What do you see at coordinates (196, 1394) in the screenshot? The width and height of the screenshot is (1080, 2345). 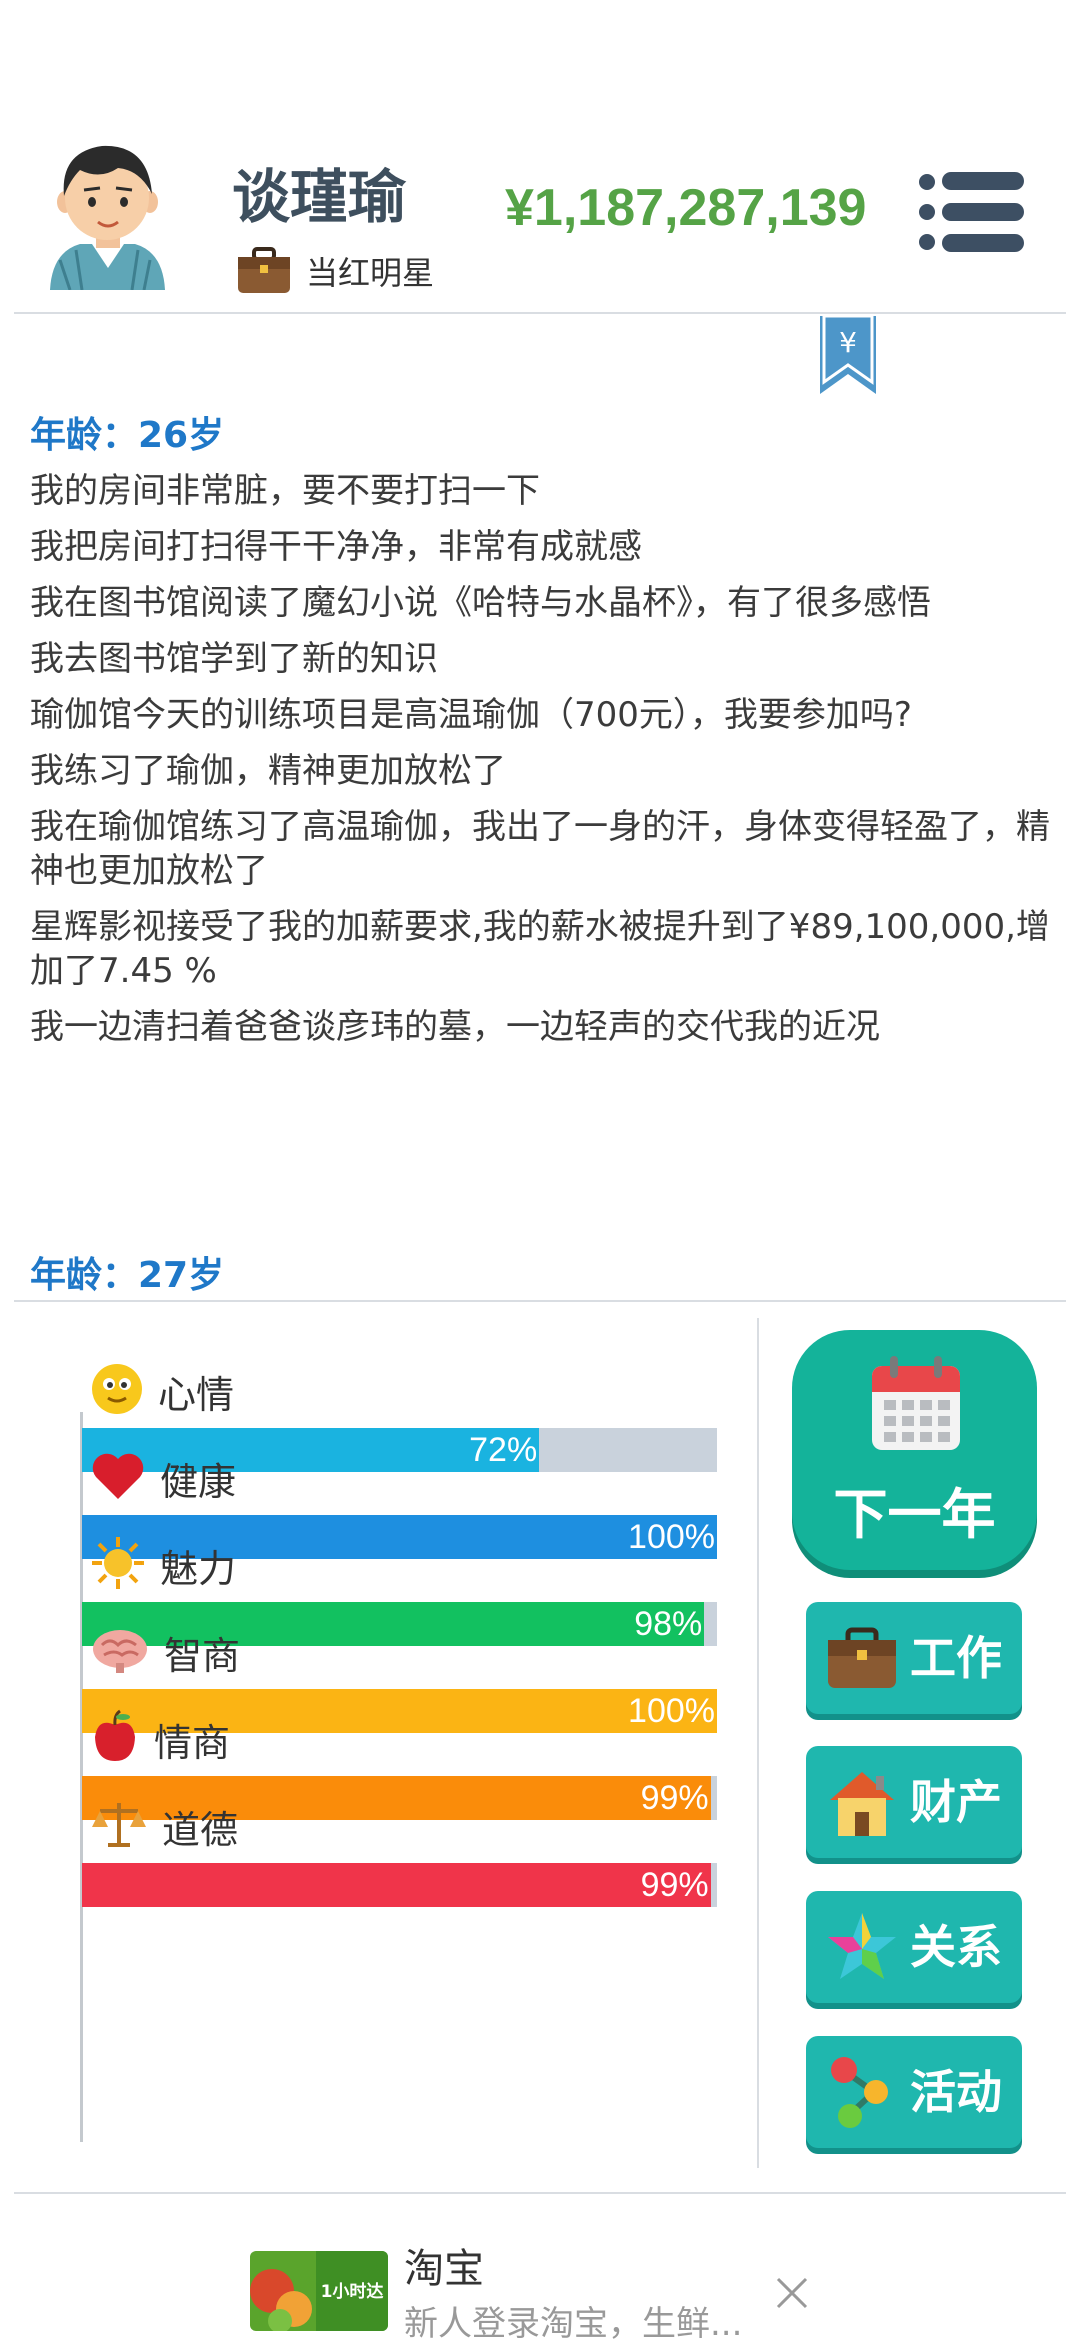 I see `stat-label: 心情` at bounding box center [196, 1394].